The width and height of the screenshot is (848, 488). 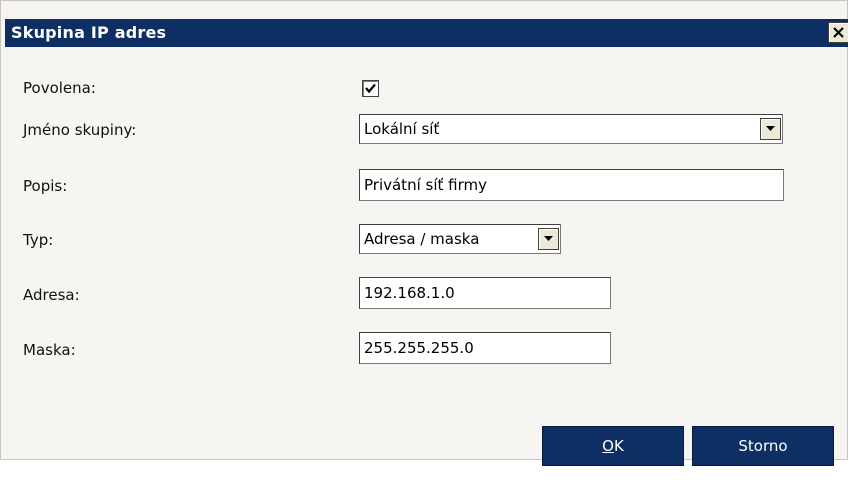 I want to click on mask-label: Maska:, so click(x=49, y=350).